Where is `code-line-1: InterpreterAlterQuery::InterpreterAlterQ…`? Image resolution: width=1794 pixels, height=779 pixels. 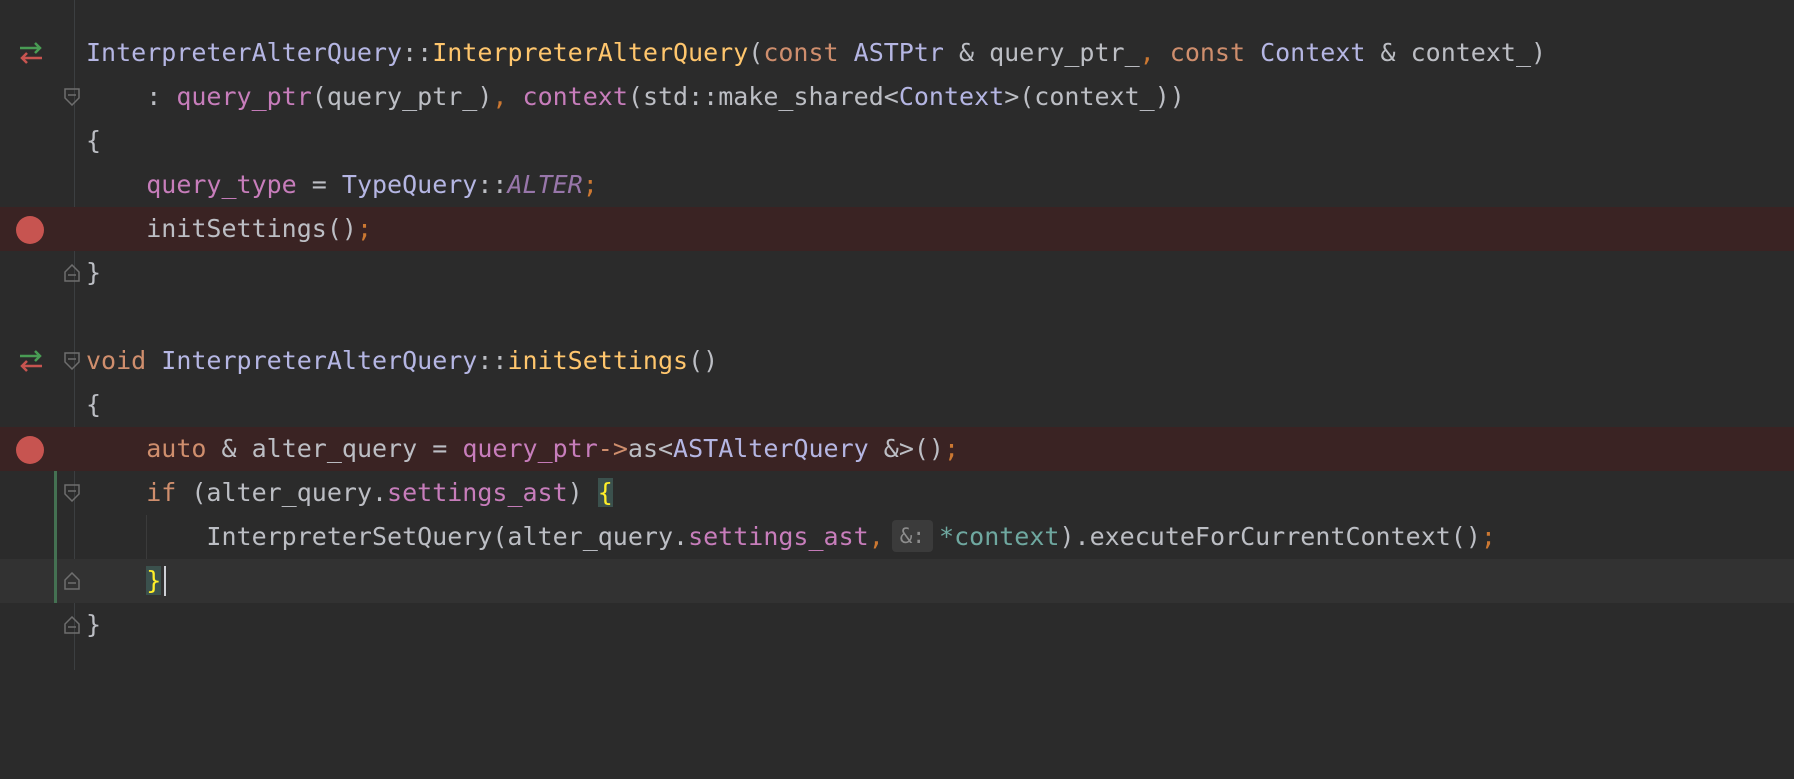
code-line-1: InterpreterAlterQuery::InterpreterAlterQ… is located at coordinates (897, 53).